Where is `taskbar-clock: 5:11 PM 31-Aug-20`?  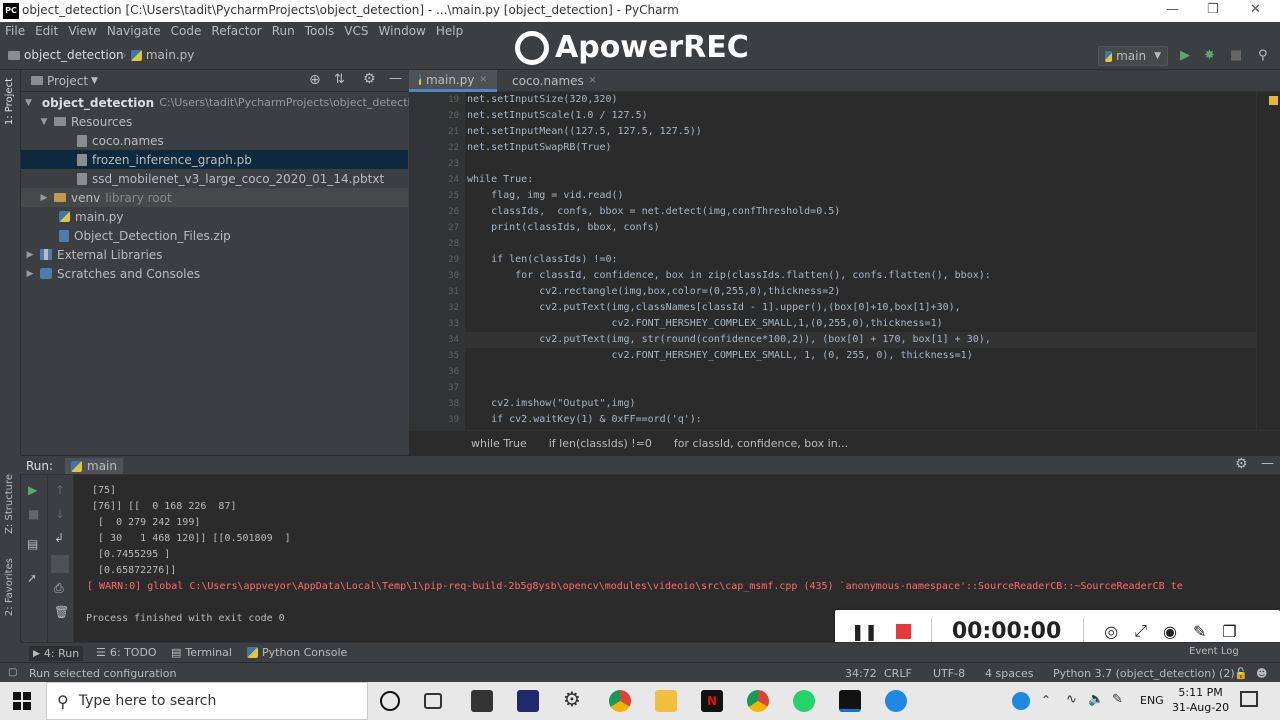
taskbar-clock: 5:11 PM 31-Aug-20 is located at coordinates (1200, 700).